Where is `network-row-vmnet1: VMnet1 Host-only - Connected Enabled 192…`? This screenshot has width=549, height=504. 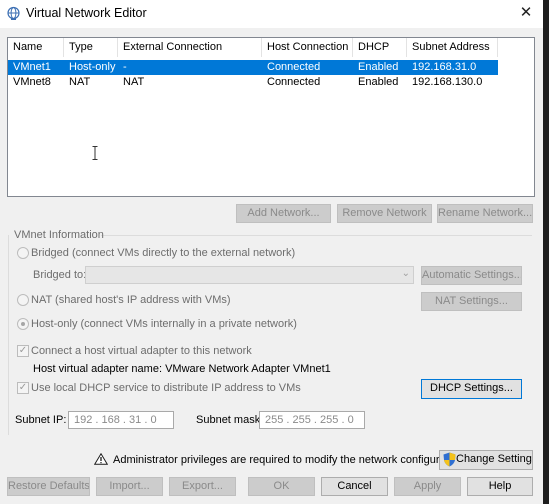
network-row-vmnet1: VMnet1 Host-only - Connected Enabled 192… is located at coordinates (253, 67).